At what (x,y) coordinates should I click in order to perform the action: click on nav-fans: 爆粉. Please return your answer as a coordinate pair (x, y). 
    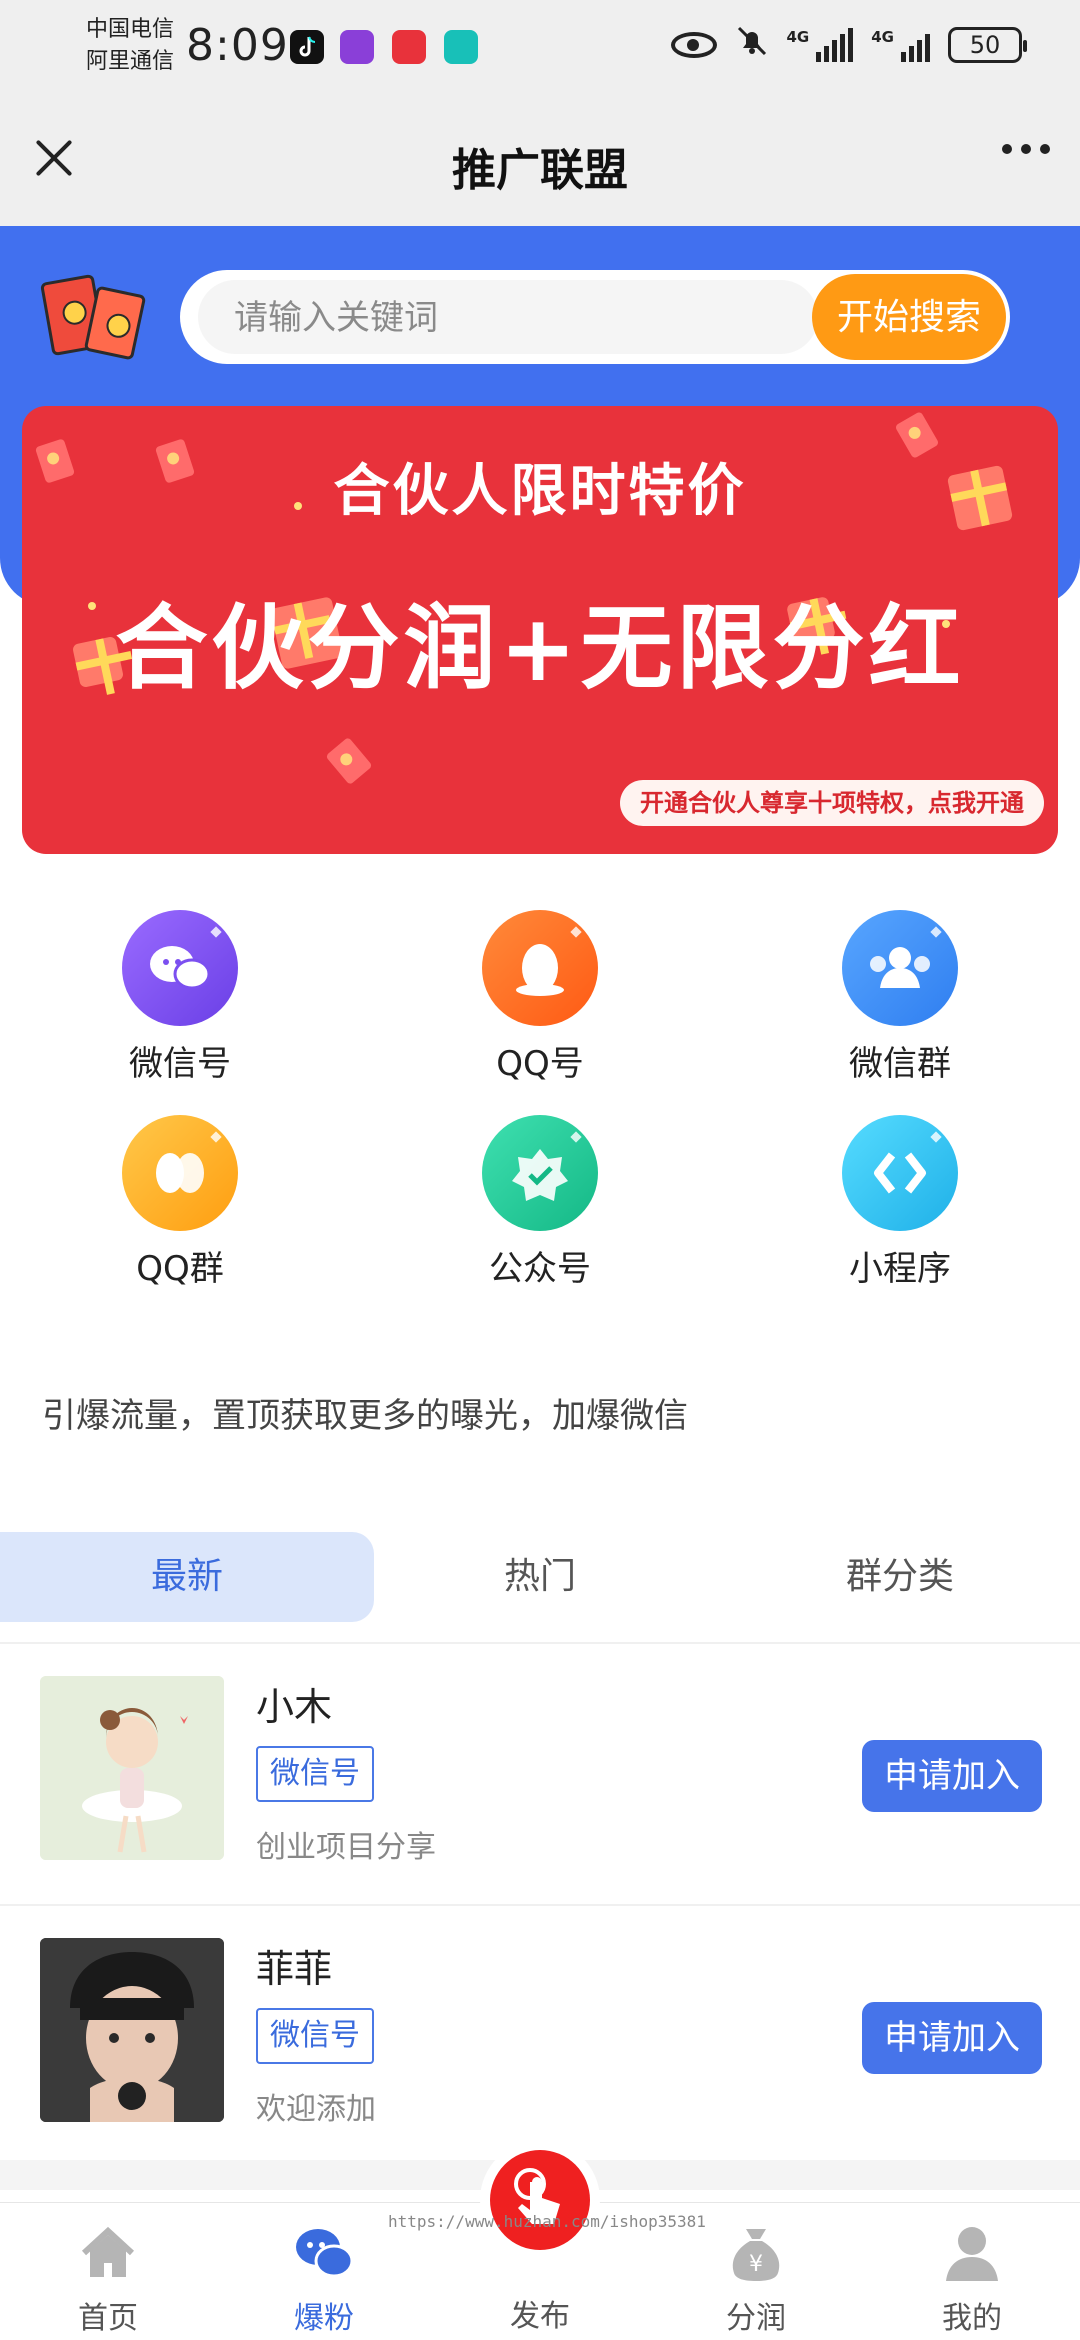
    Looking at the image, I should click on (324, 2279).